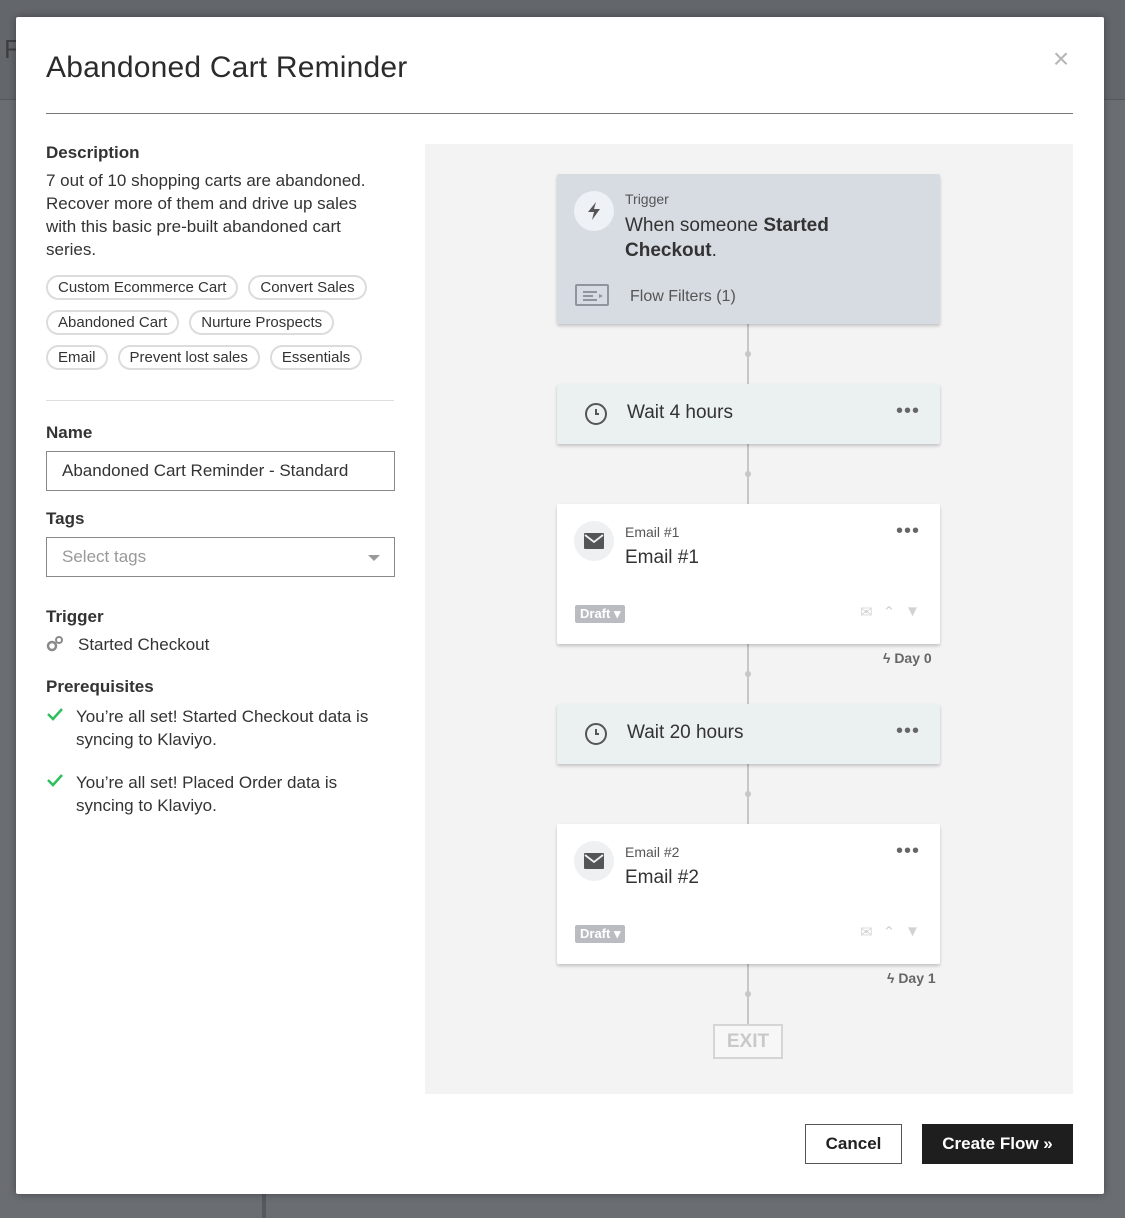 The height and width of the screenshot is (1218, 1125). Describe the element at coordinates (144, 644) in the screenshot. I see `trigger-value: Started Checkout` at that location.